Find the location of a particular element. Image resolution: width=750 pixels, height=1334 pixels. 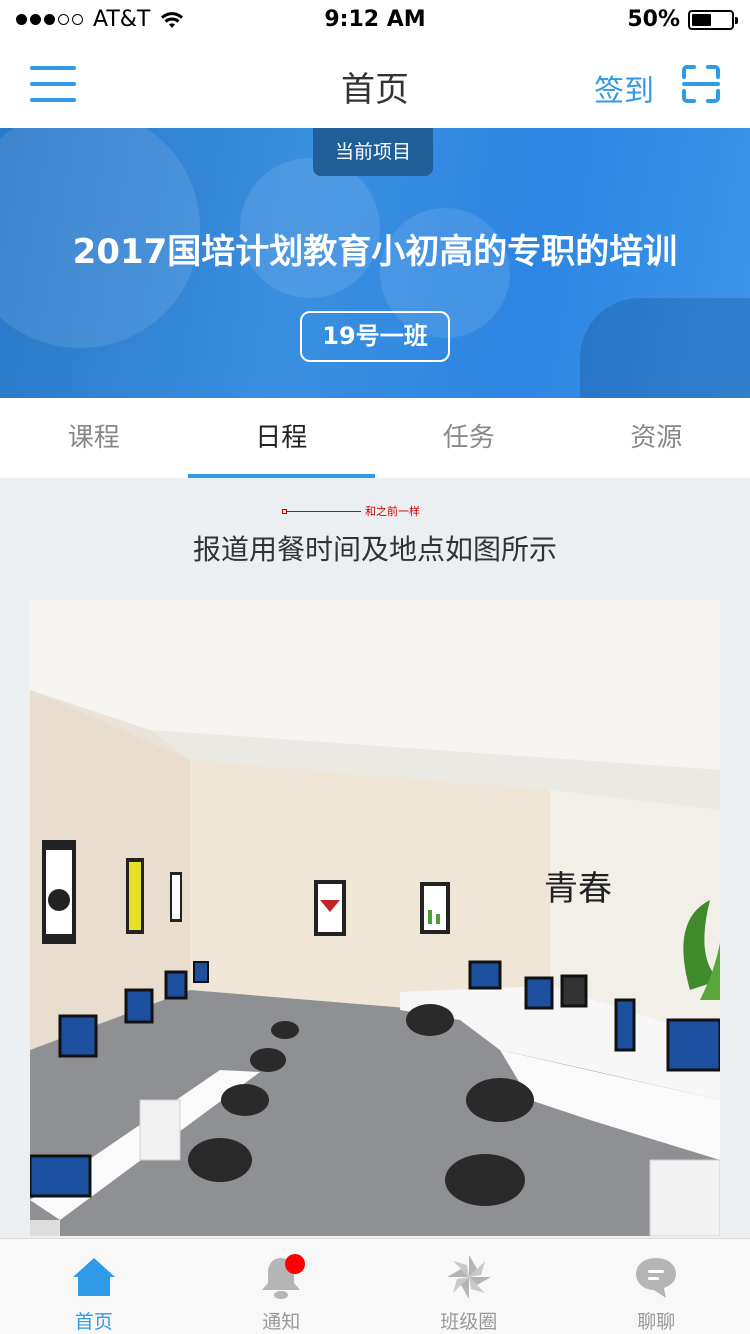

checkin-button: 签到 is located at coordinates (624, 88).